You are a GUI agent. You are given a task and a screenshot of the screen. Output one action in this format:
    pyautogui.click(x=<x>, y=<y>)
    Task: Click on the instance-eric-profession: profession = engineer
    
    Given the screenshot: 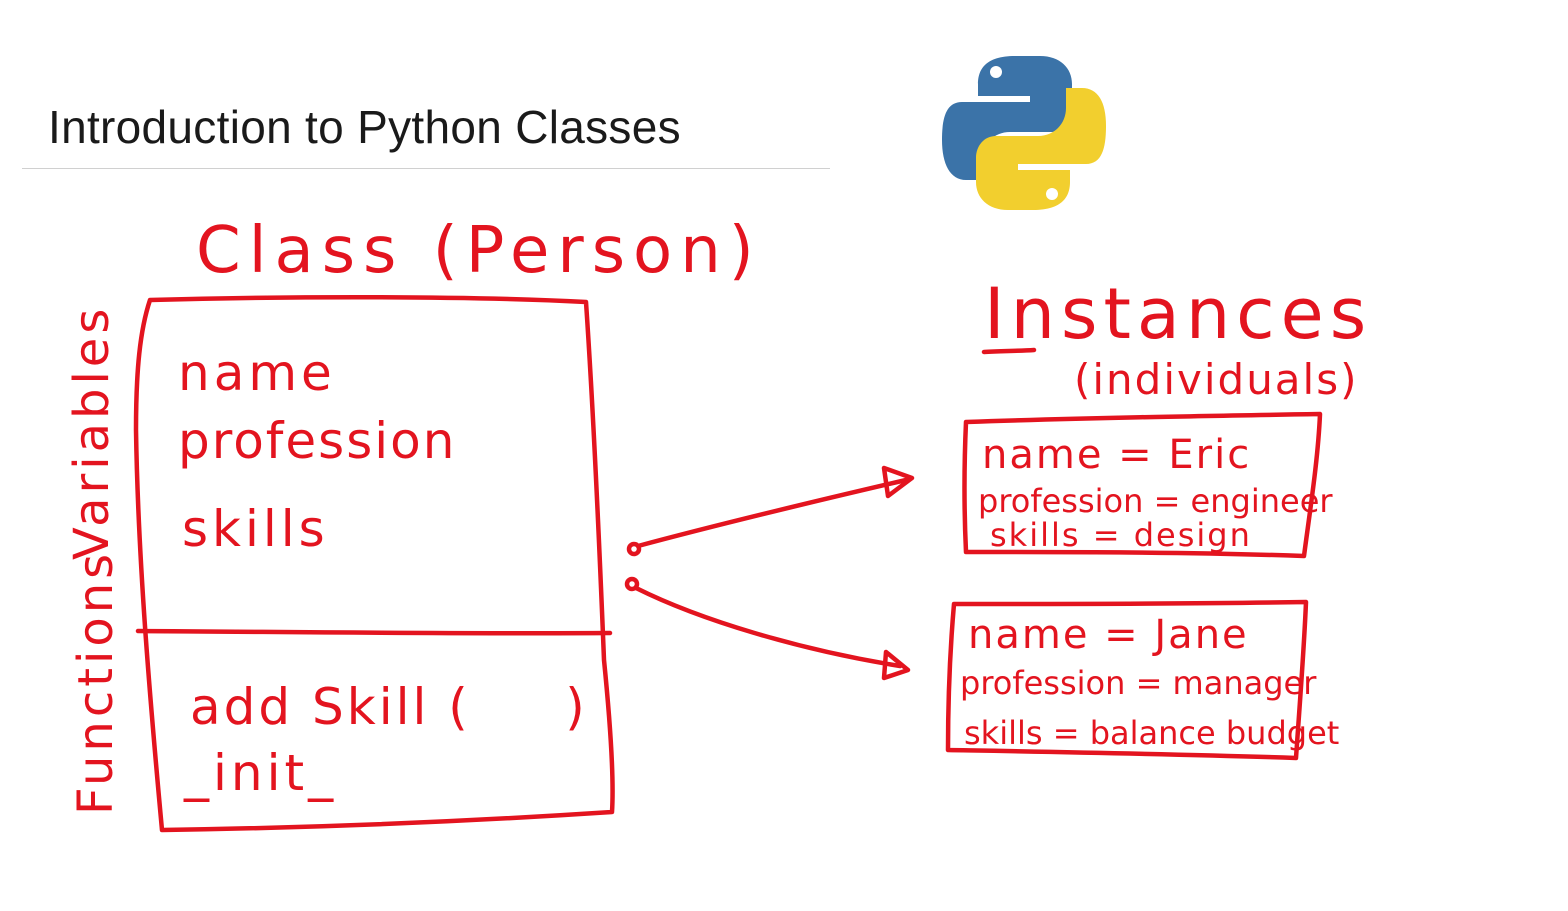 What is the action you would take?
    pyautogui.click(x=1155, y=501)
    